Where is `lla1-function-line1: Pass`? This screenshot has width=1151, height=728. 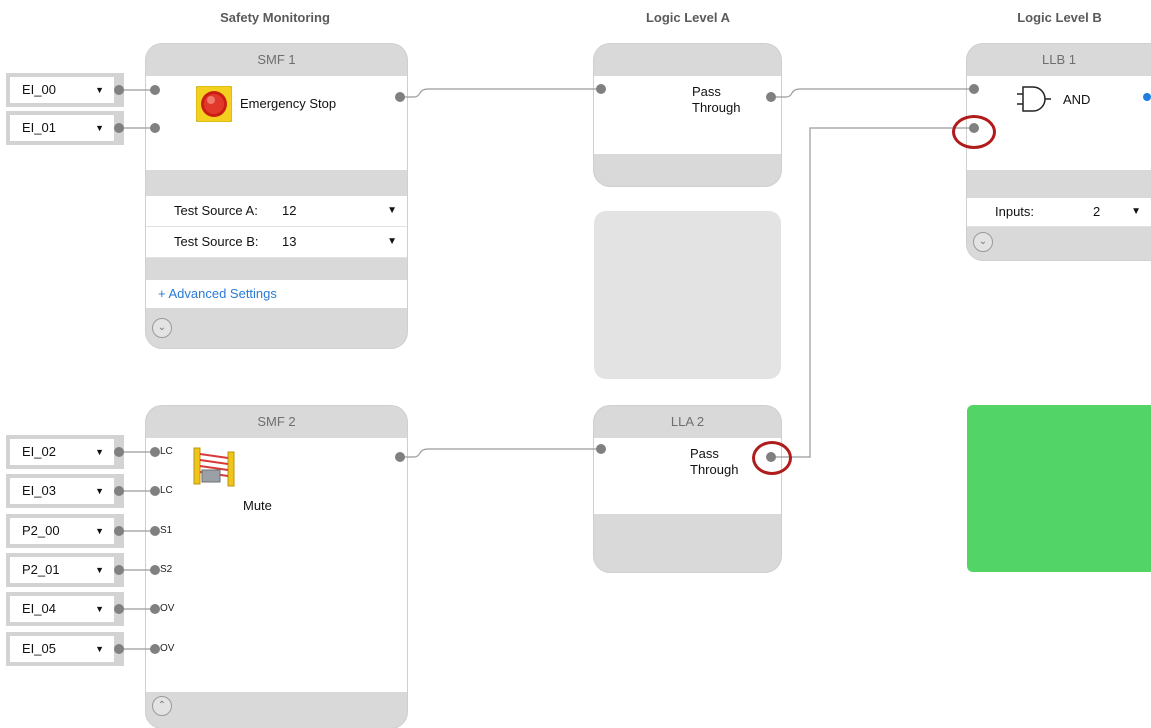 lla1-function-line1: Pass is located at coordinates (706, 91).